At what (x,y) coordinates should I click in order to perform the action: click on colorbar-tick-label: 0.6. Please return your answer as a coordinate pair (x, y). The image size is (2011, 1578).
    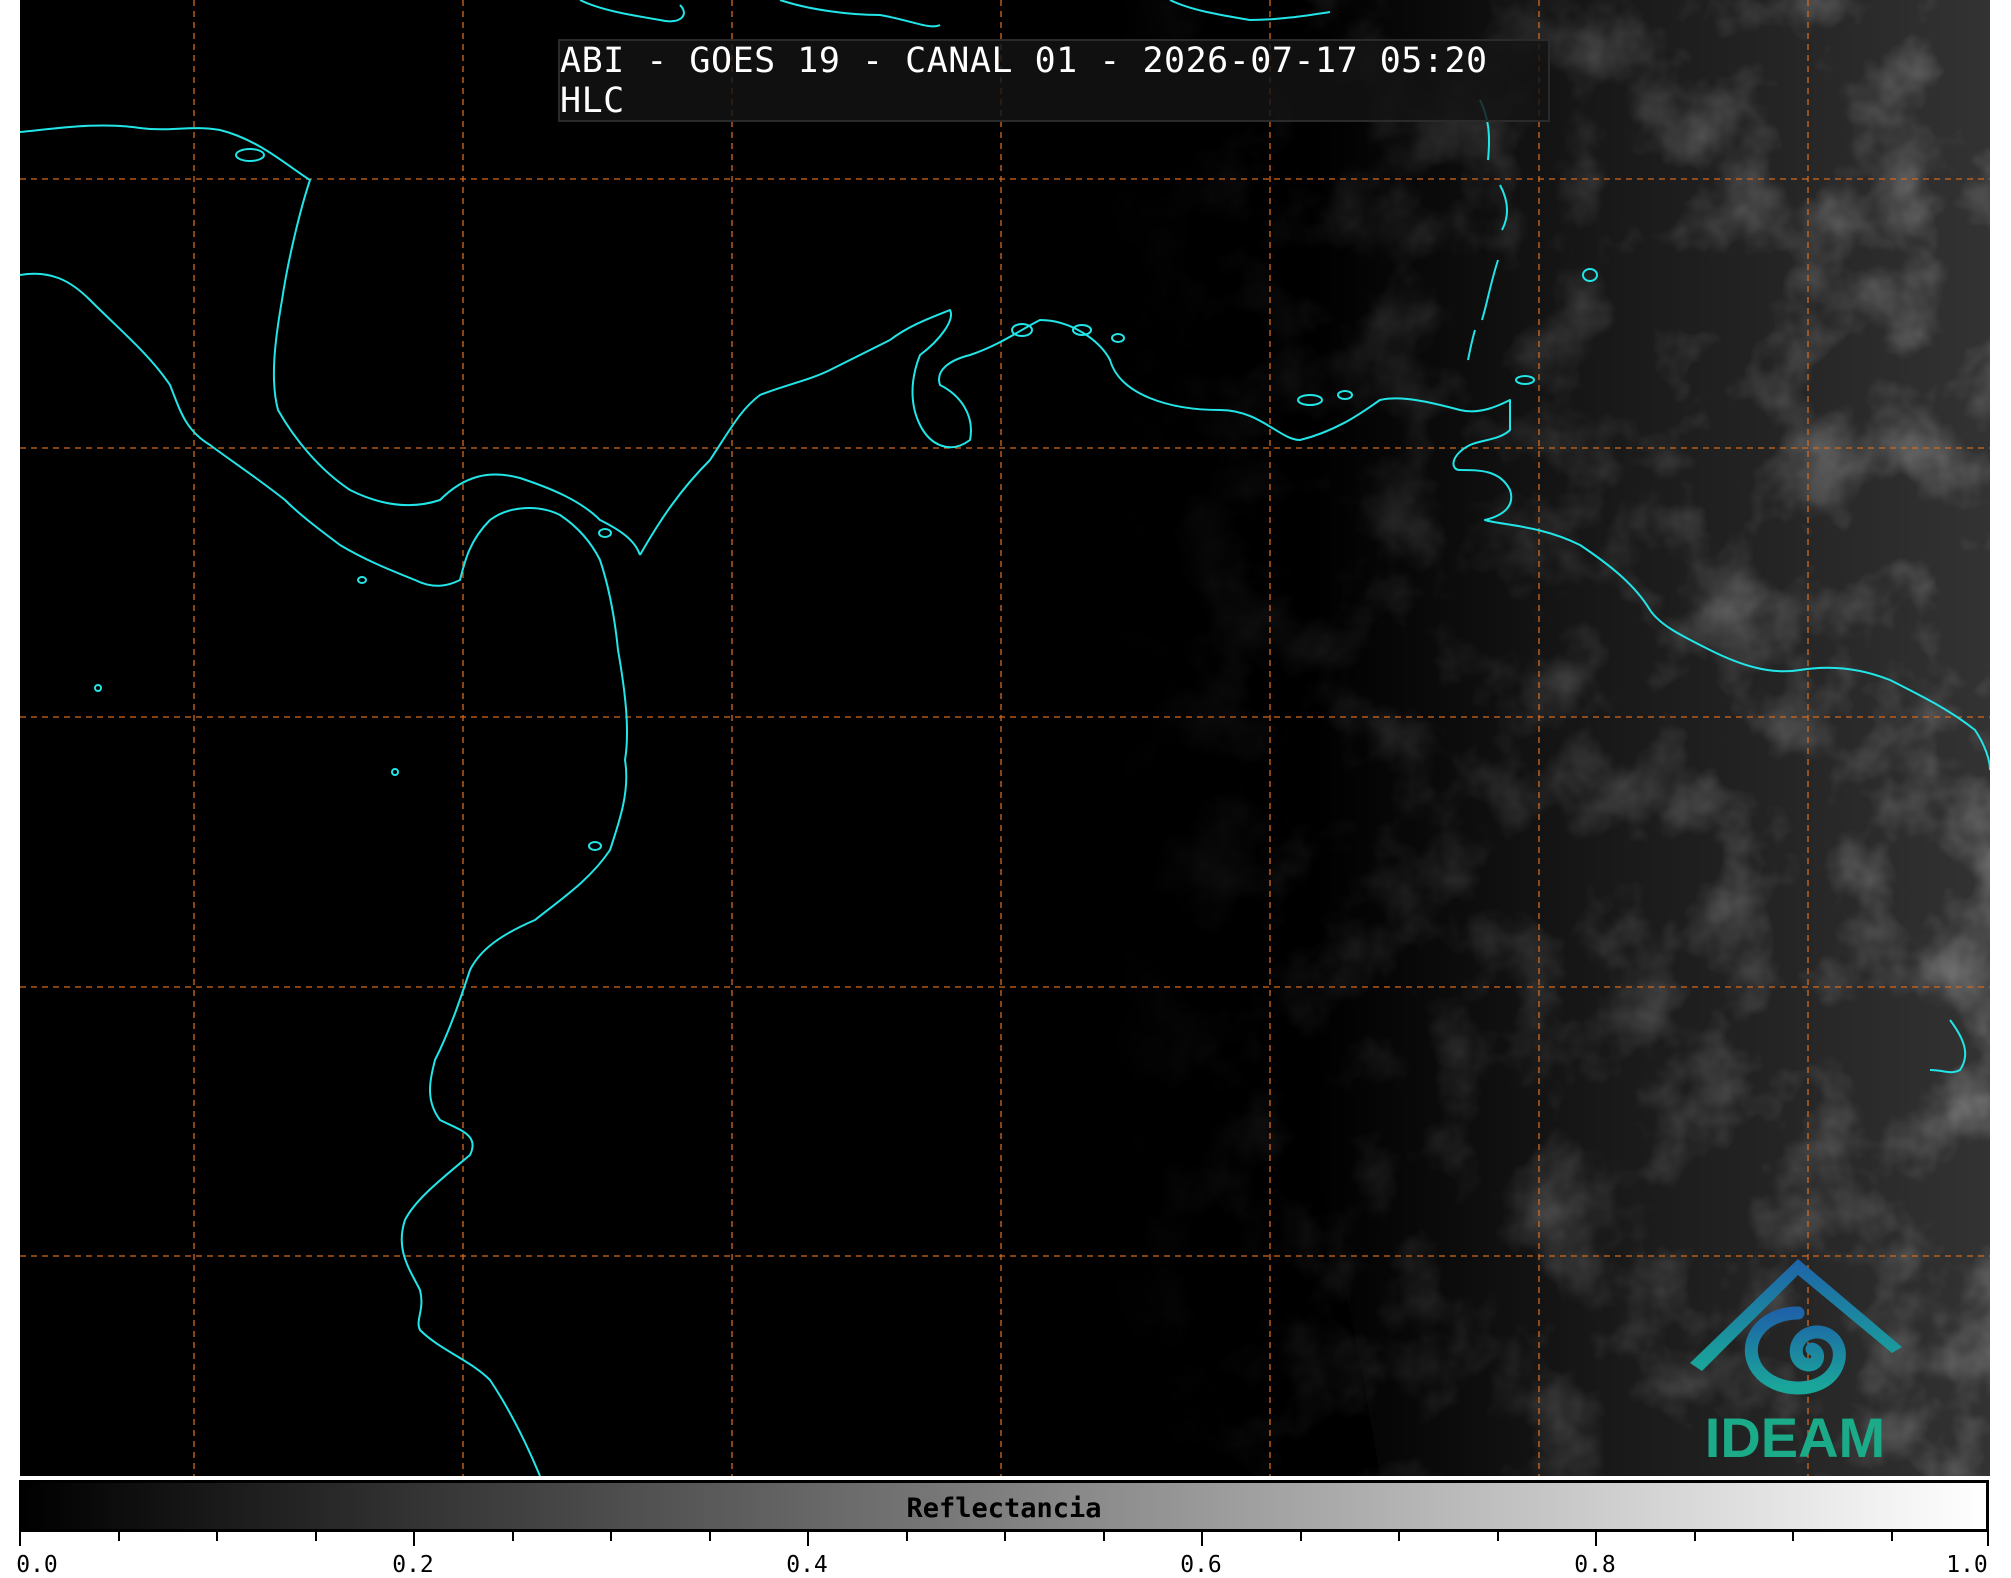
    Looking at the image, I should click on (1201, 1565).